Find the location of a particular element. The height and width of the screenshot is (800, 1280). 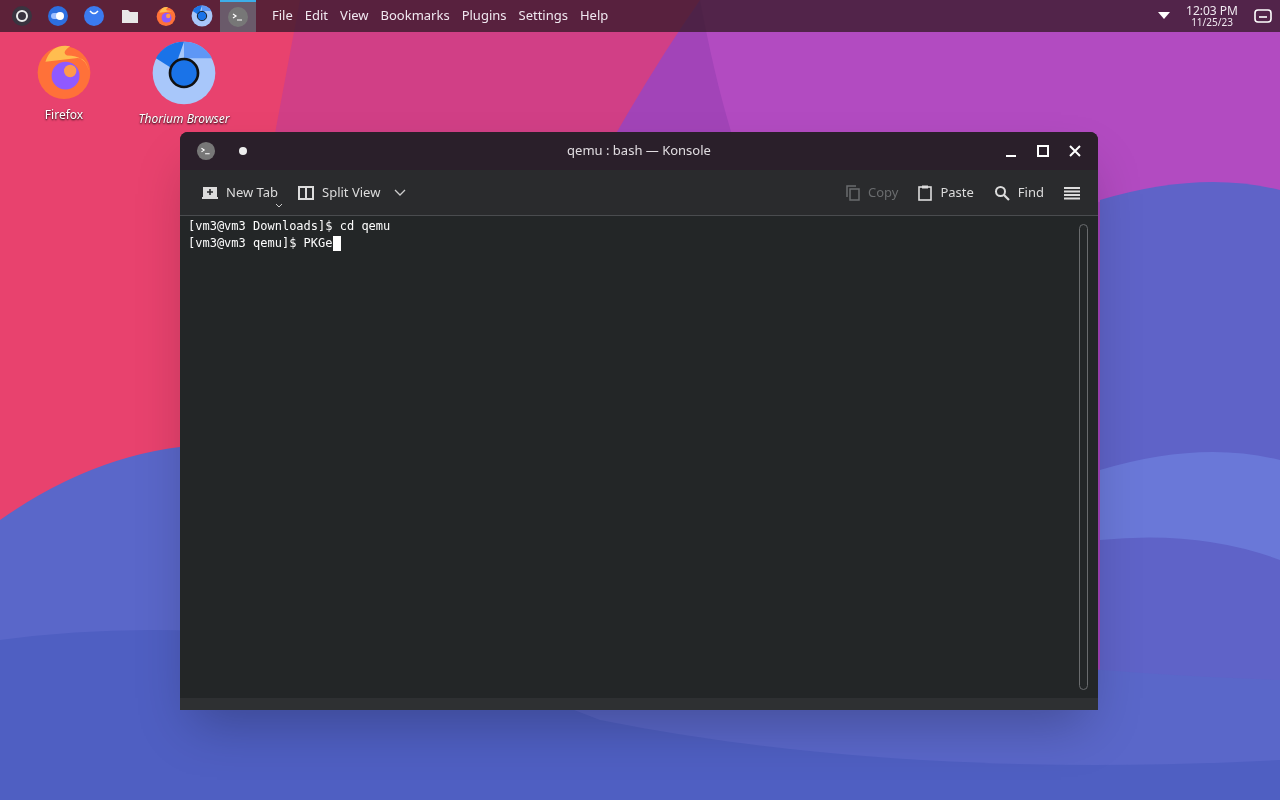

menu-item: Help is located at coordinates (594, 16).